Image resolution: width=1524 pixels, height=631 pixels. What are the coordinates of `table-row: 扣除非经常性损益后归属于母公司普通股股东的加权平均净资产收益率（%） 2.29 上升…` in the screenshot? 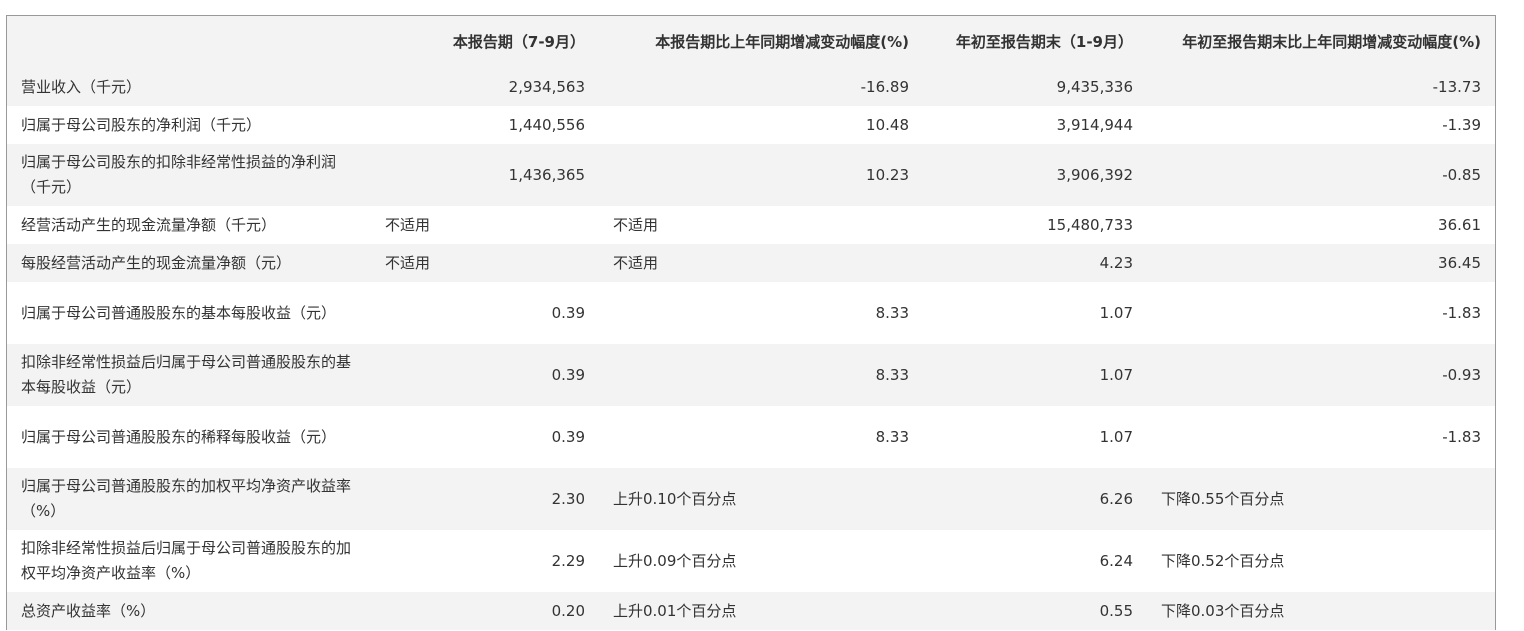 It's located at (751, 561).